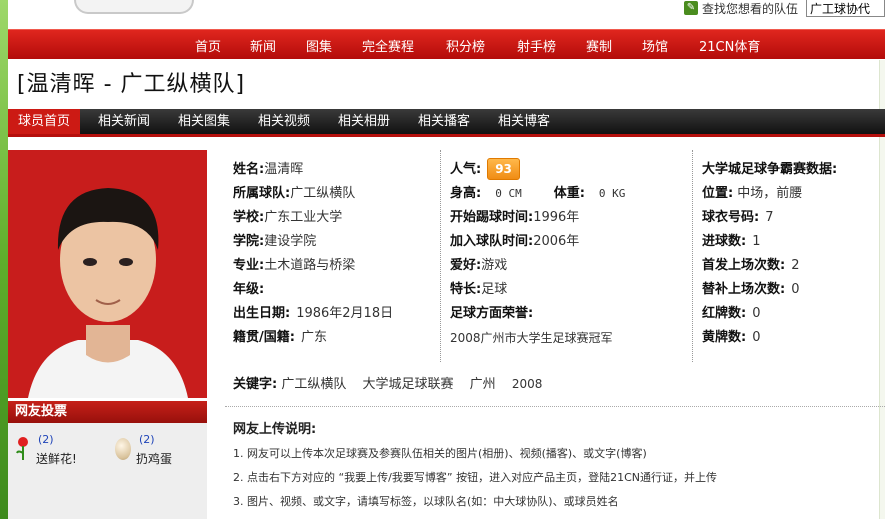 This screenshot has width=885, height=519. Describe the element at coordinates (46, 439) in the screenshot. I see `flower-count: (2)` at that location.